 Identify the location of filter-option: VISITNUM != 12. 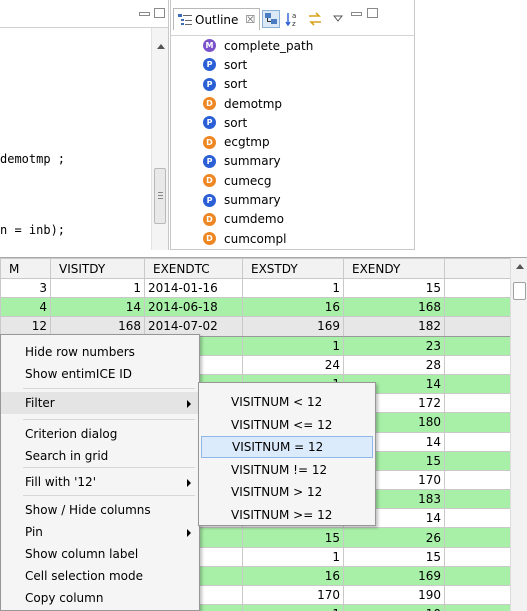
(287, 470).